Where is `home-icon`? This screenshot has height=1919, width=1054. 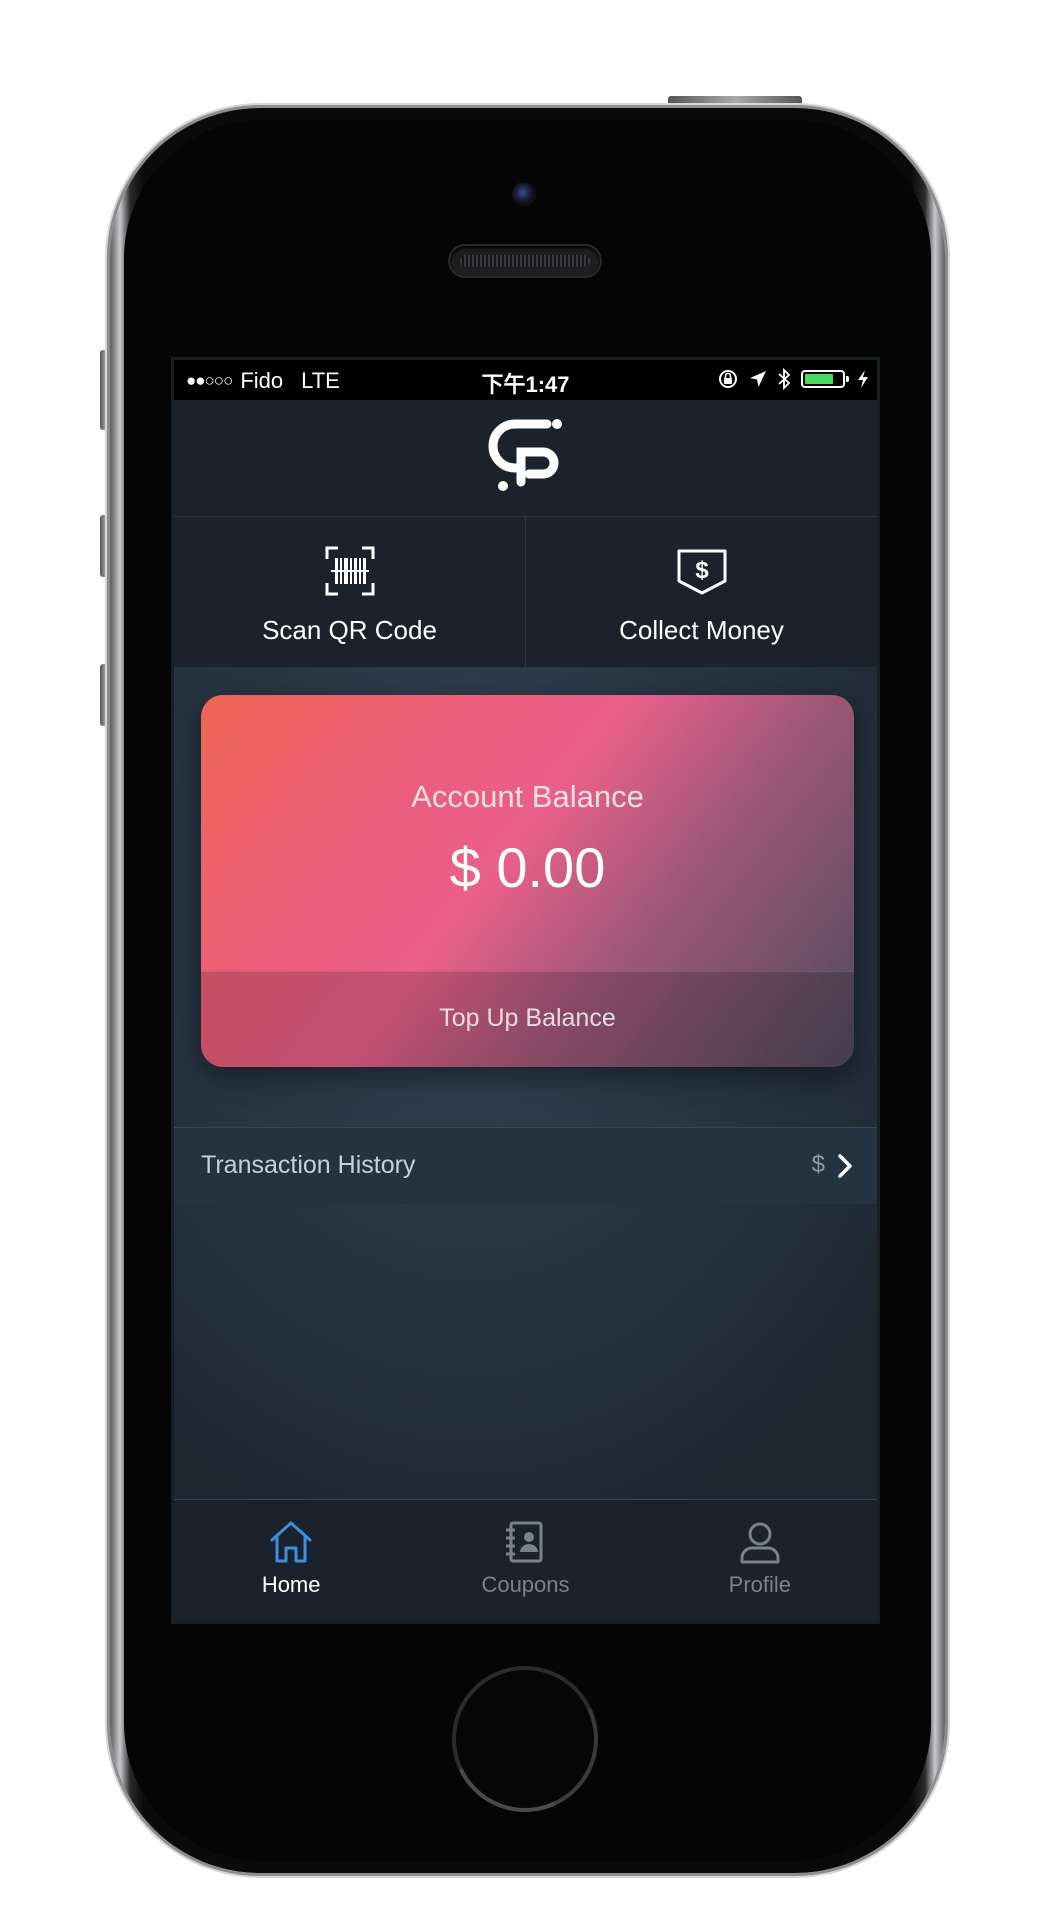 home-icon is located at coordinates (291, 1542).